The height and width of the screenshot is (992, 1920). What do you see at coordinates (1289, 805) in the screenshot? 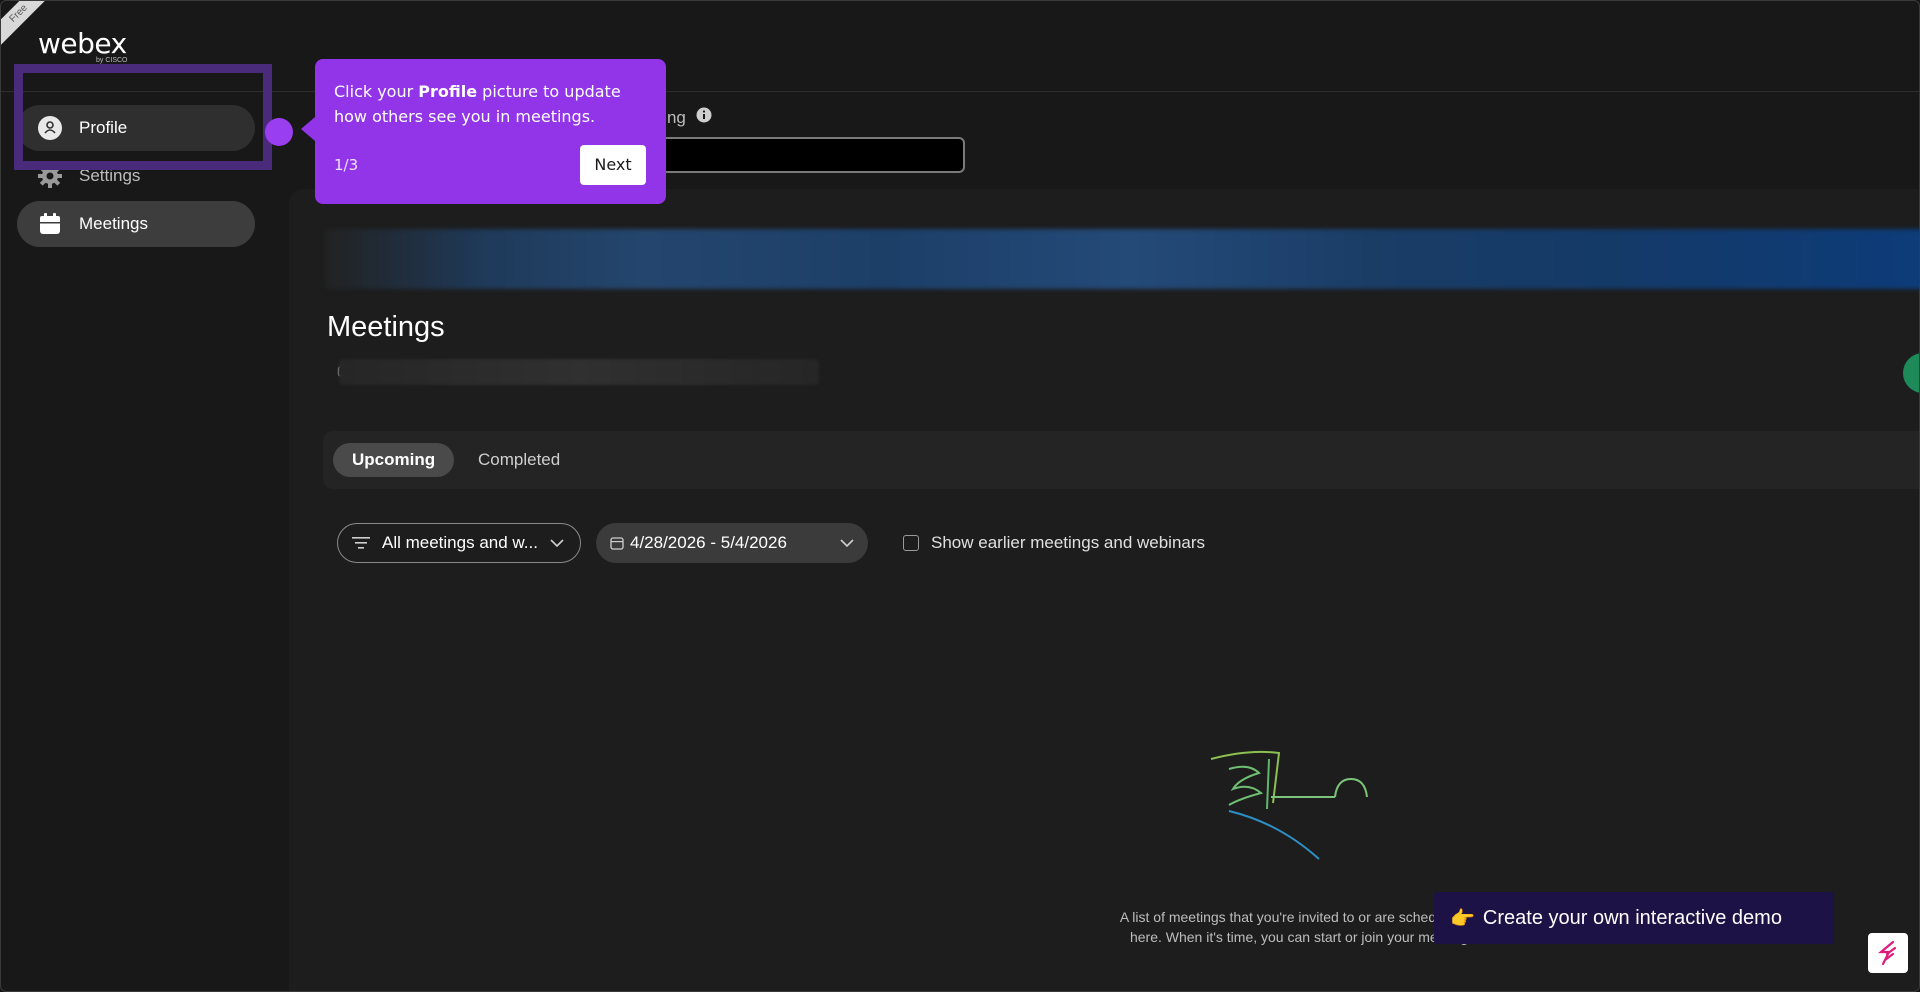
I see `empty-state-illustration` at bounding box center [1289, 805].